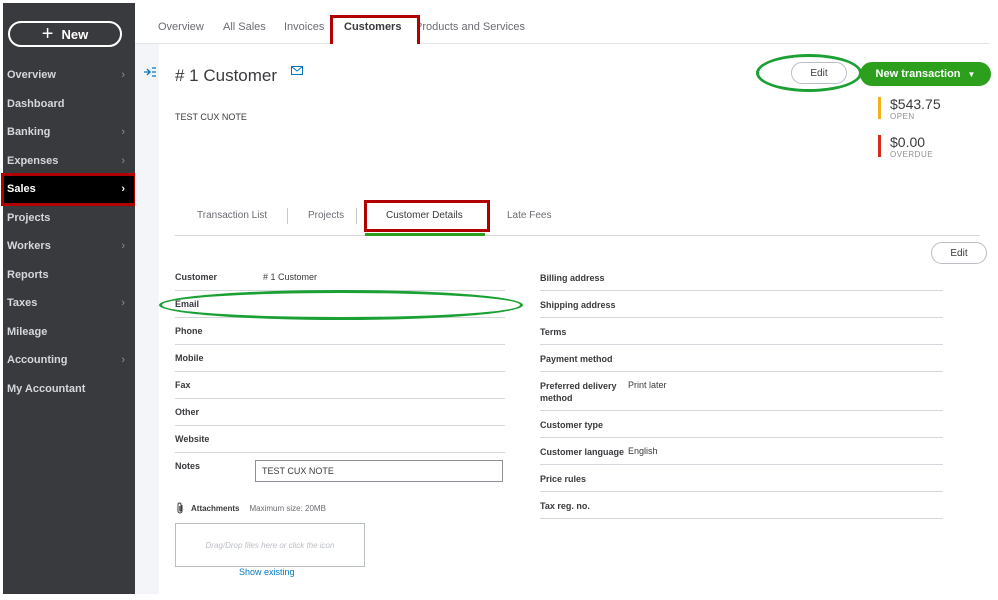 This screenshot has width=998, height=600. Describe the element at coordinates (69, 75) in the screenshot. I see `sidebar-item-overview: Overview ›` at that location.